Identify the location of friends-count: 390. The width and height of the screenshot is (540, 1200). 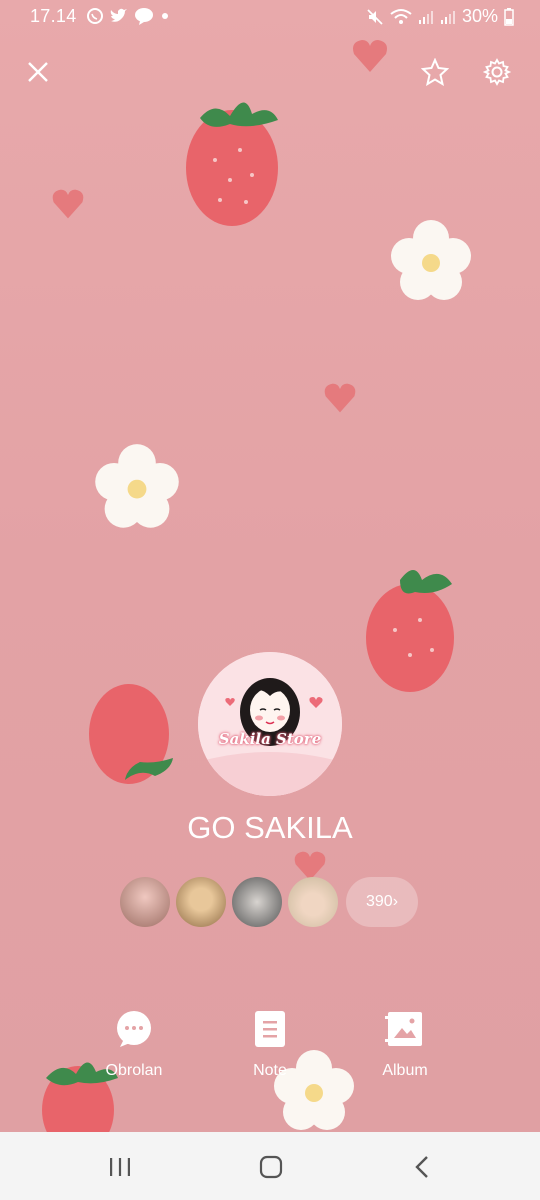
(379, 901).